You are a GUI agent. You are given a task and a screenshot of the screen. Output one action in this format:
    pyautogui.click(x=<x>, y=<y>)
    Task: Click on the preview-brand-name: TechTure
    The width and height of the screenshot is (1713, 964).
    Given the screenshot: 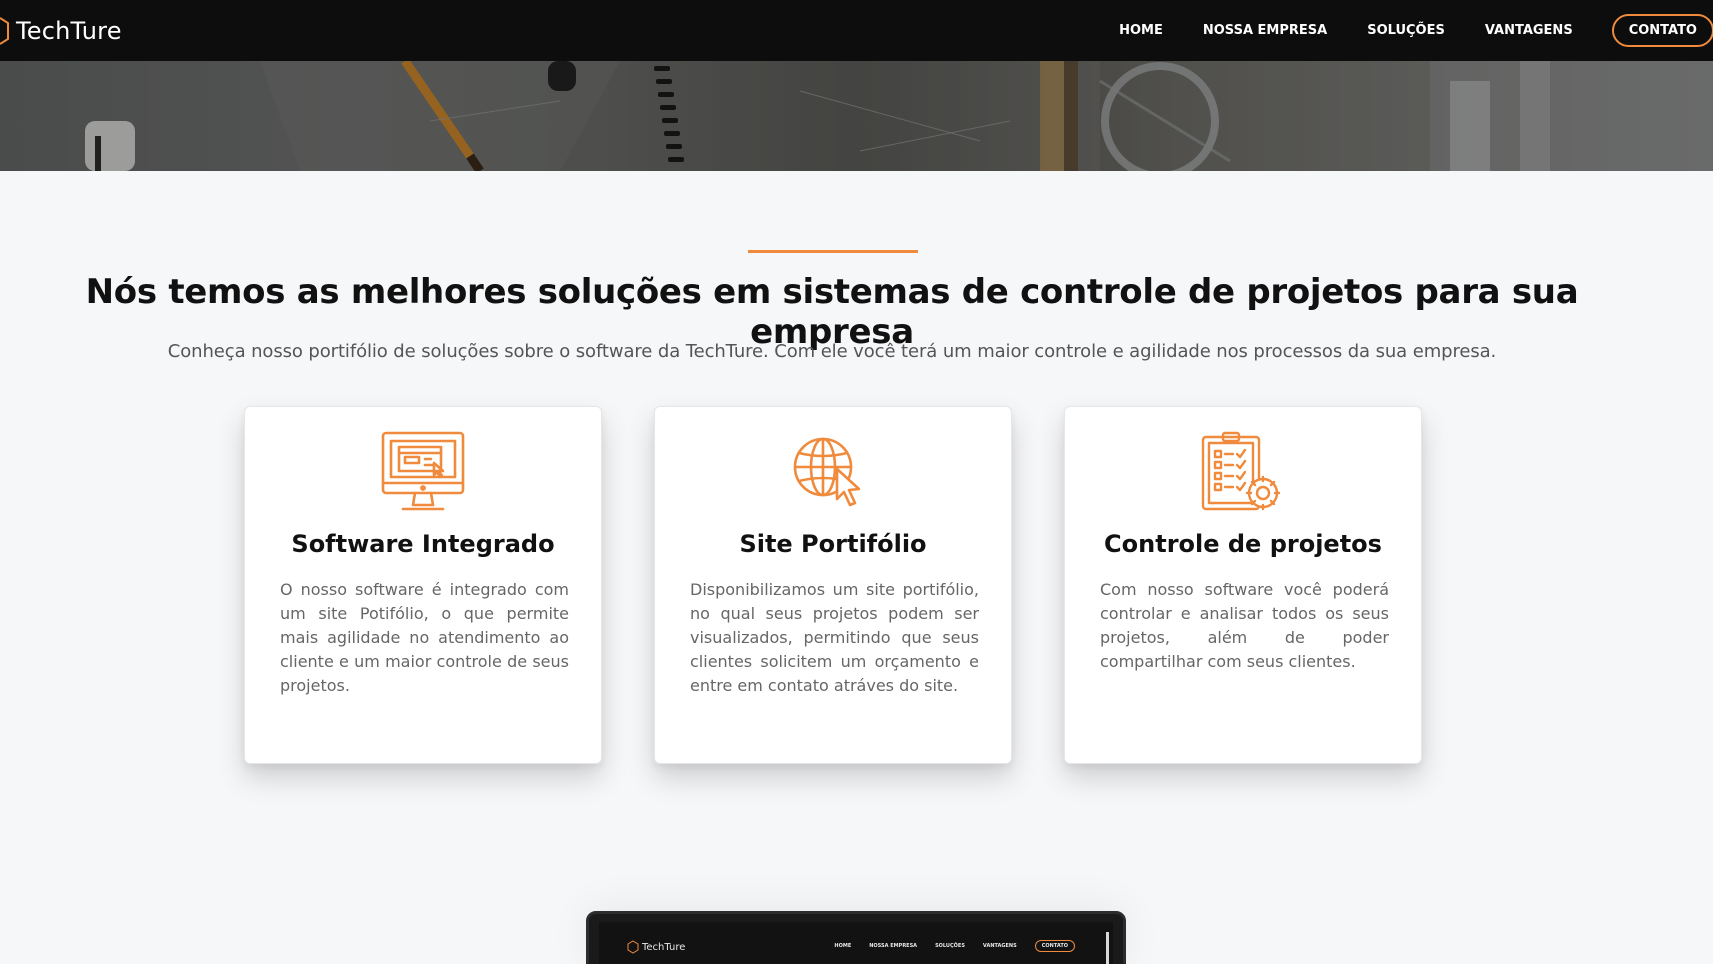 What is the action you would take?
    pyautogui.click(x=664, y=947)
    